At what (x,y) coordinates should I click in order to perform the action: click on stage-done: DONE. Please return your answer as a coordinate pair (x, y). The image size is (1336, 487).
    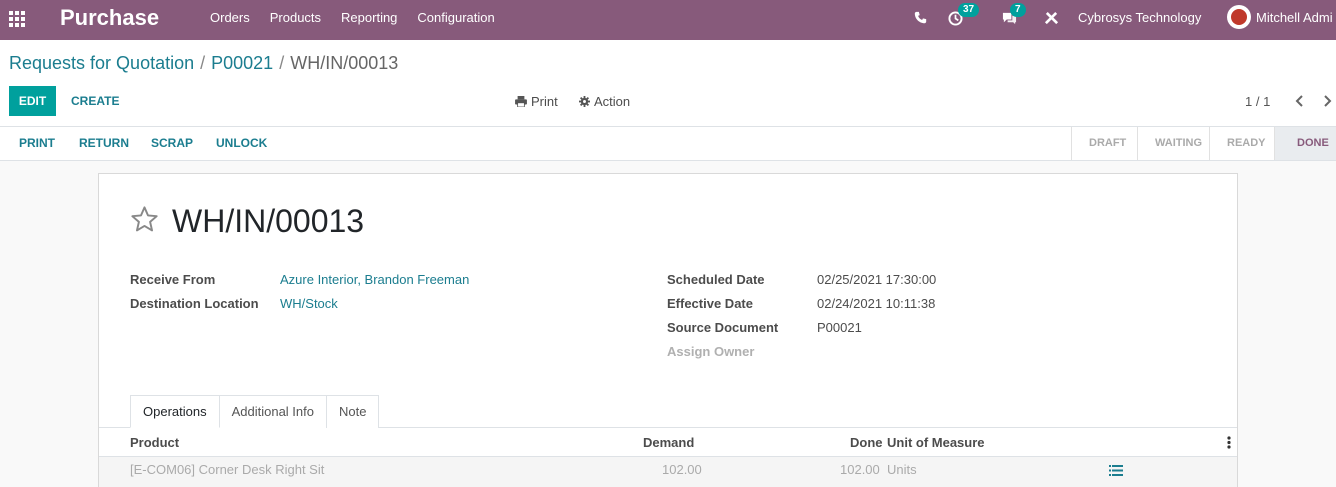
    Looking at the image, I should click on (1305, 143).